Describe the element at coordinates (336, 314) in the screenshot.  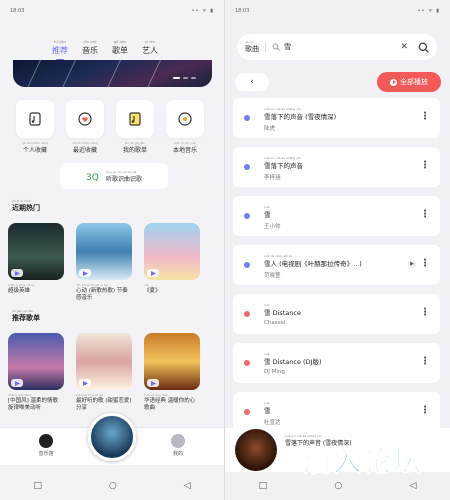
I see `song-row: xuě 雪 Distance Chassel ⋮` at that location.